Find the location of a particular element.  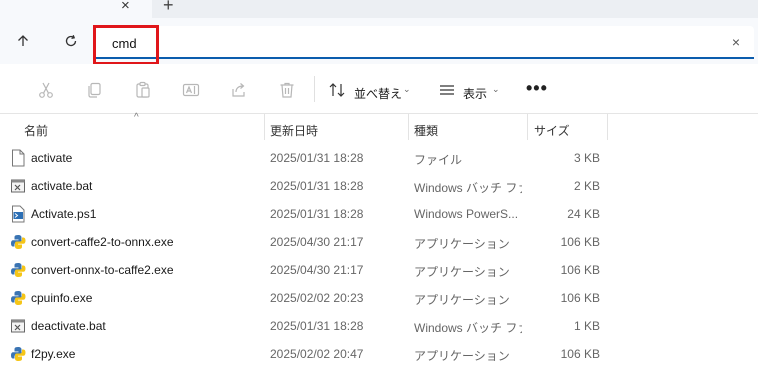

file-size: 24 KB is located at coordinates (583, 214).